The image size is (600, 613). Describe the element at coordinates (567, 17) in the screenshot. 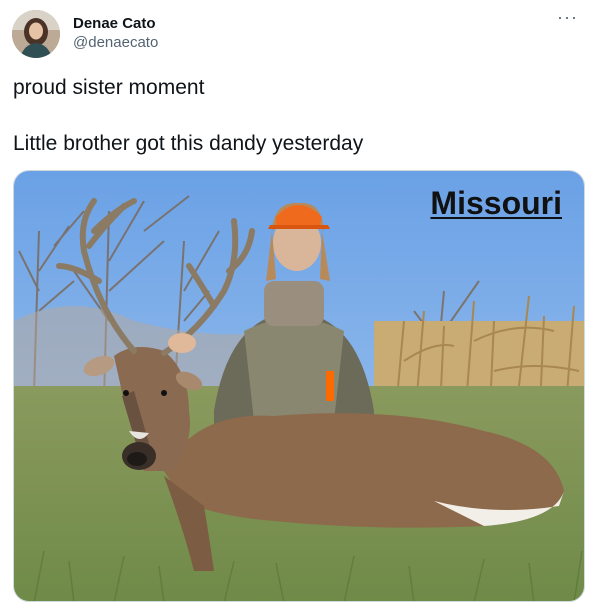

I see `more-options-icon: ···` at that location.